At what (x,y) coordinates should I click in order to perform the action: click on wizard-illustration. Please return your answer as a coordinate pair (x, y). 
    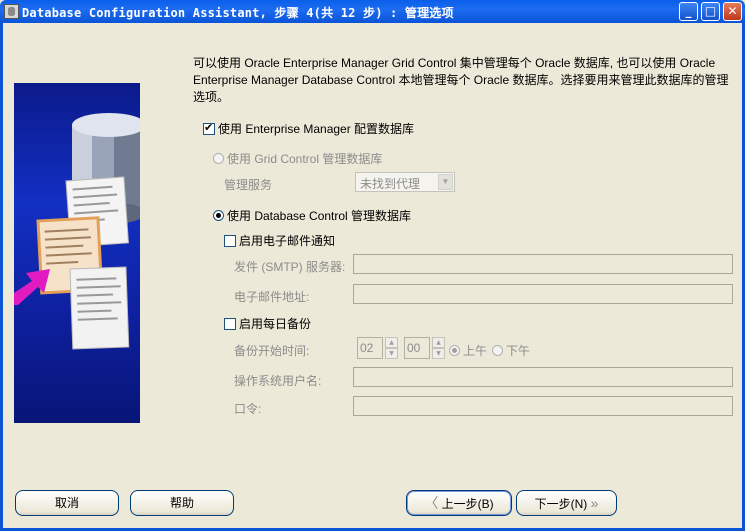
    Looking at the image, I should click on (77, 253).